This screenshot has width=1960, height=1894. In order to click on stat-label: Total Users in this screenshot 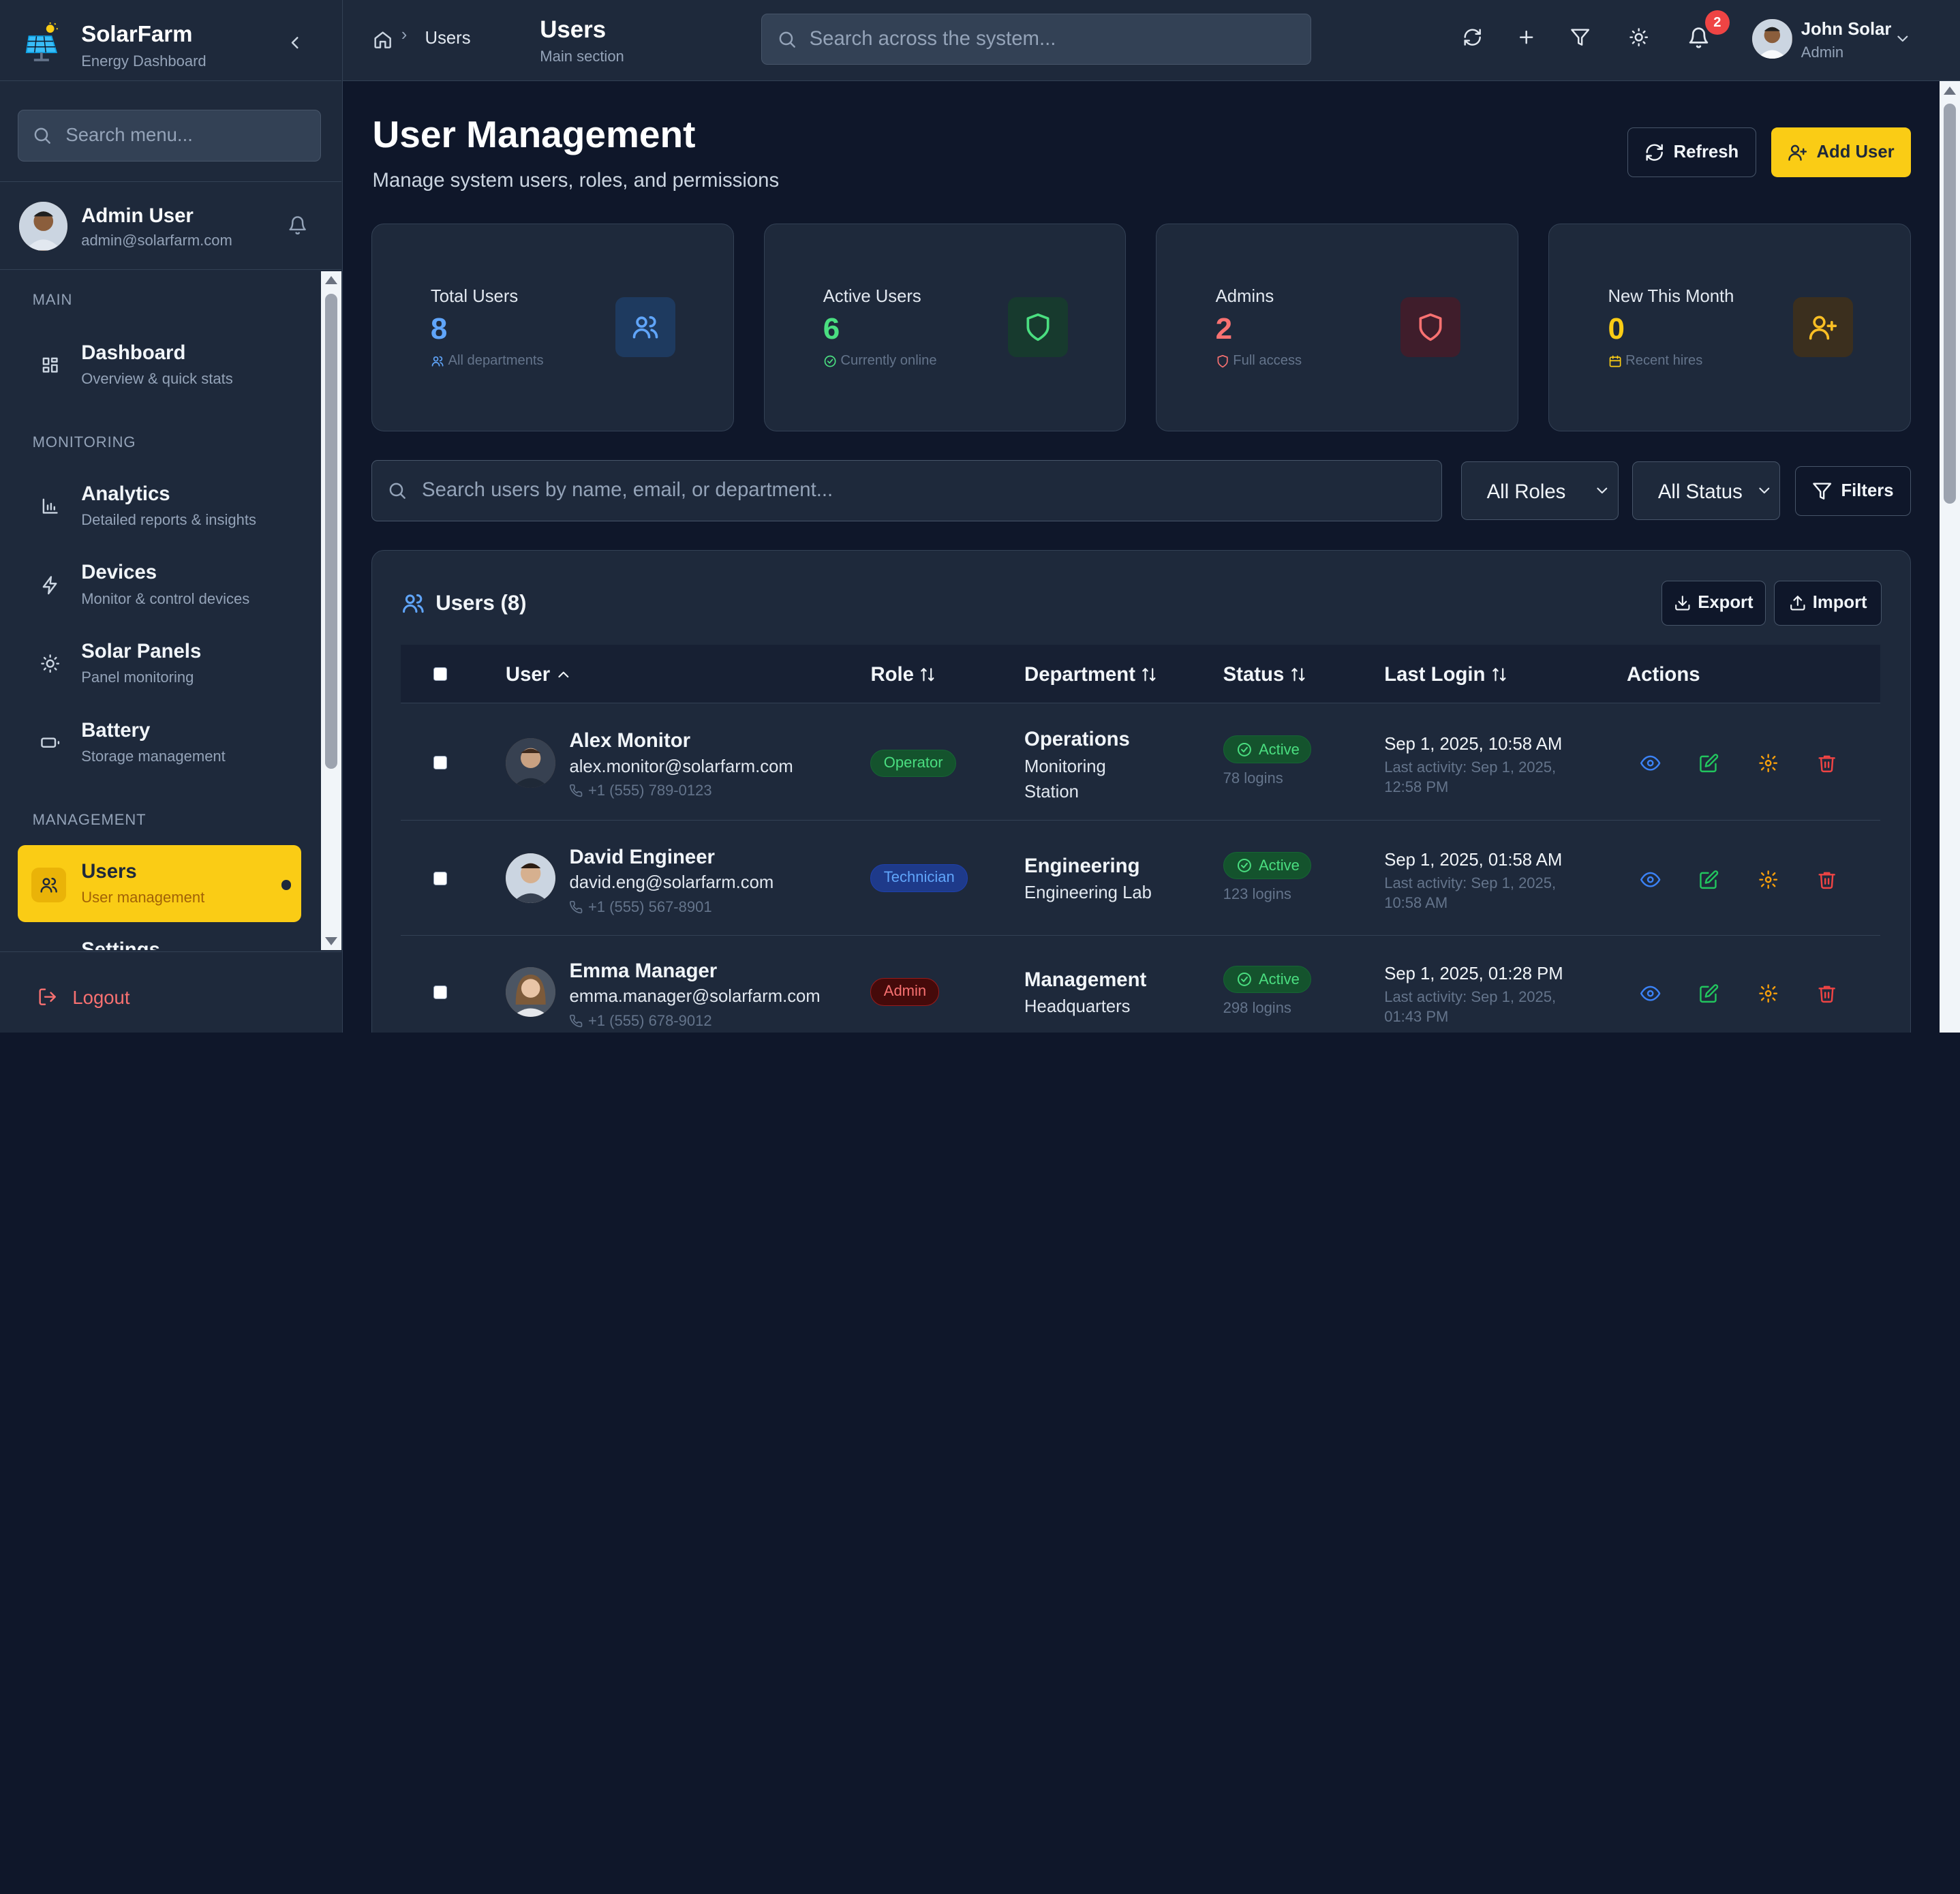, I will do `click(474, 296)`.